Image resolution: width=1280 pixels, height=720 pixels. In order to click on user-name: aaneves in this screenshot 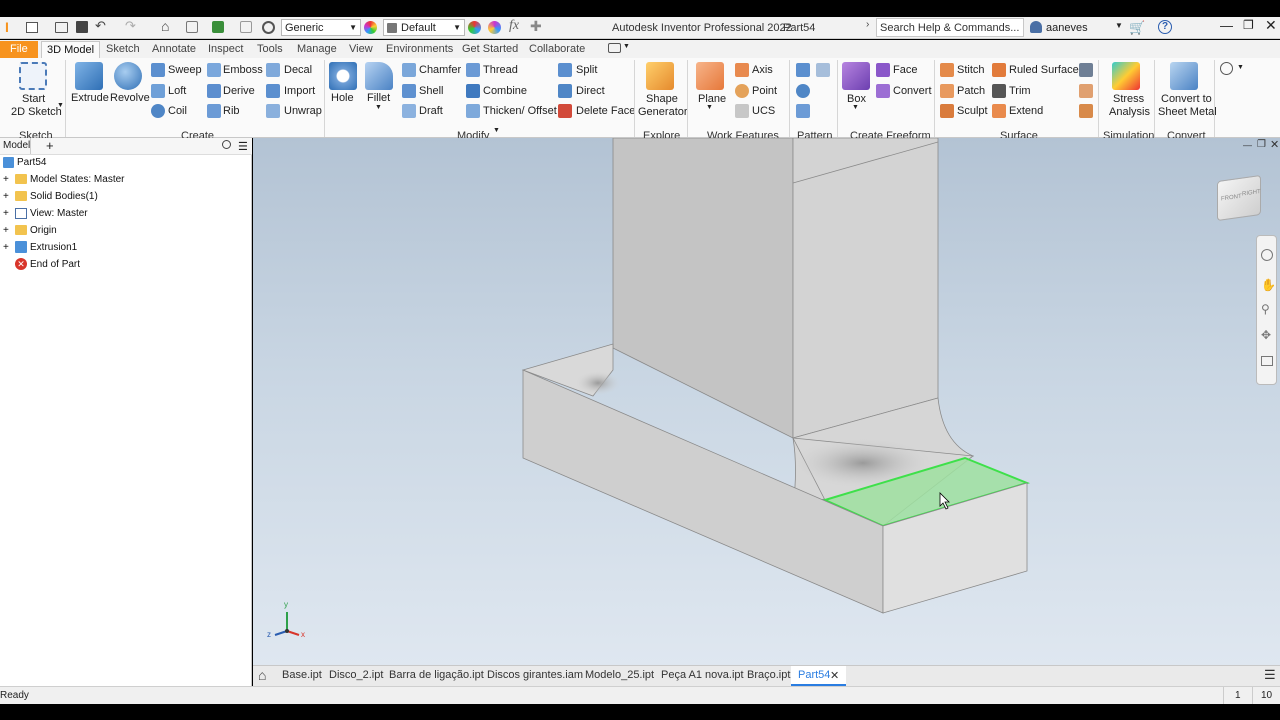, I will do `click(1067, 28)`.